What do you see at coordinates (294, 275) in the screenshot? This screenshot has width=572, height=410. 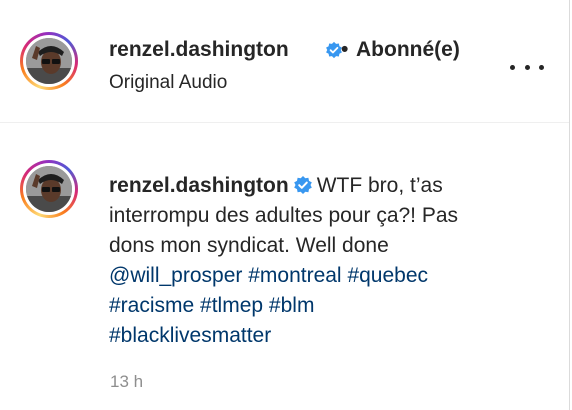 I see `hashtag-link: #montreal` at bounding box center [294, 275].